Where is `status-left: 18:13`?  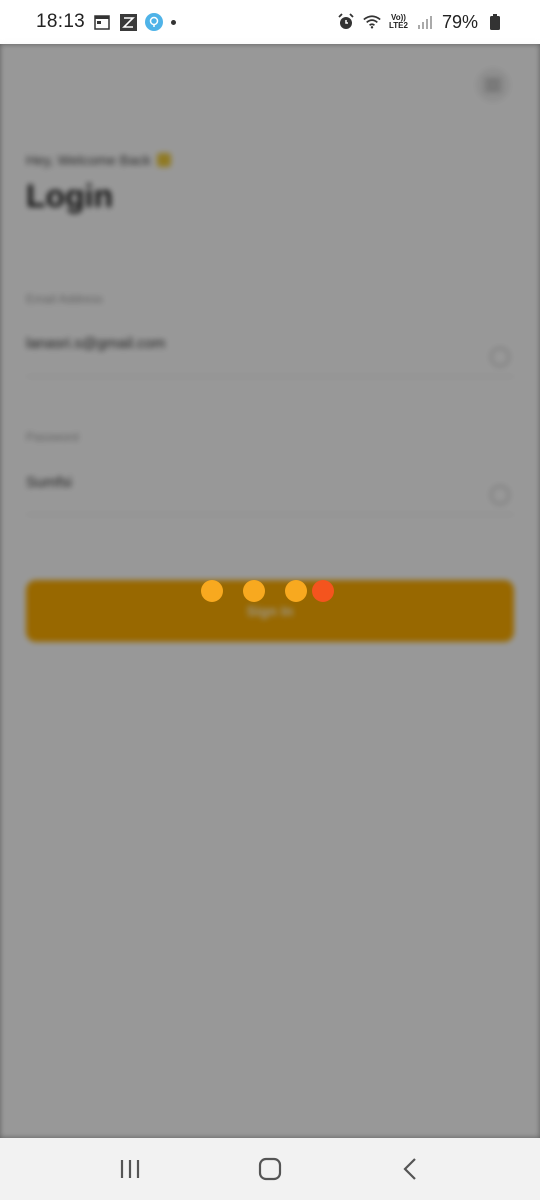
status-left: 18:13 is located at coordinates (106, 22).